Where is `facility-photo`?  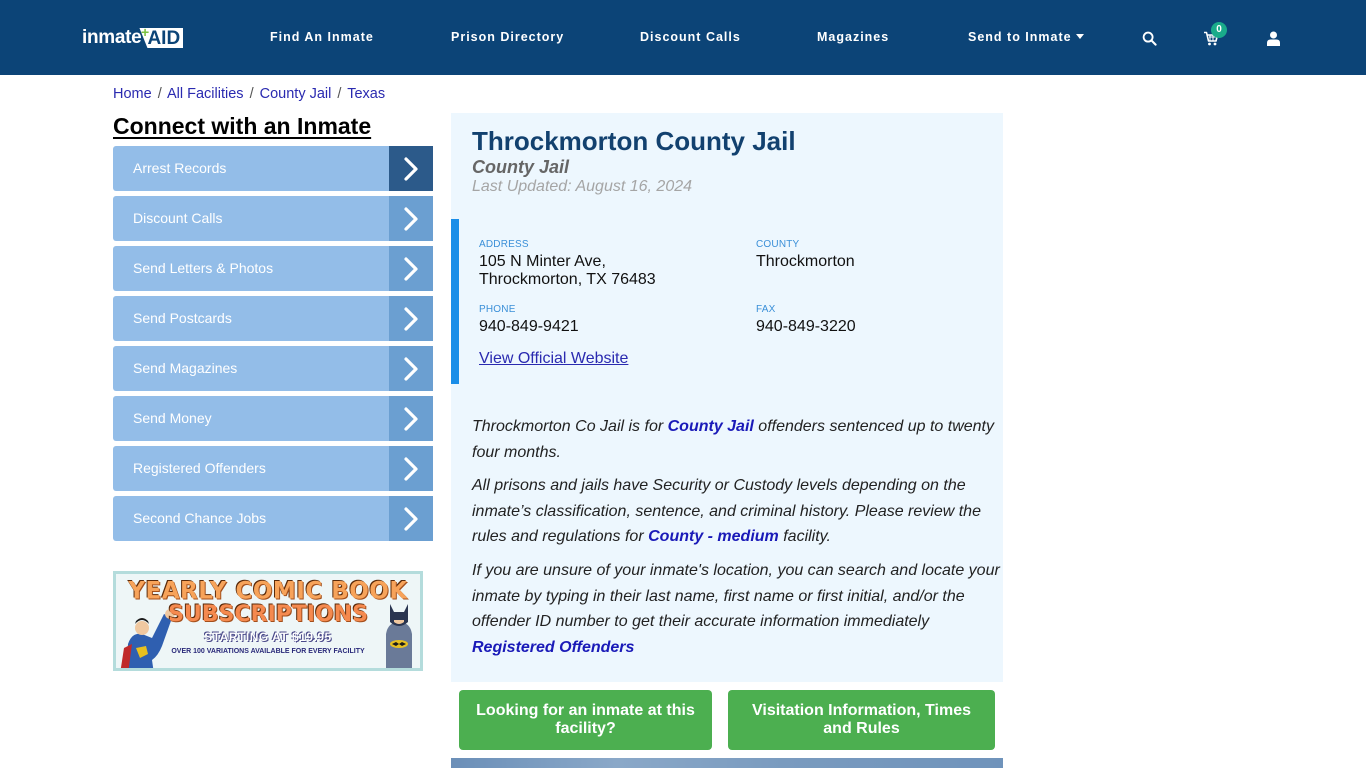 facility-photo is located at coordinates (727, 763).